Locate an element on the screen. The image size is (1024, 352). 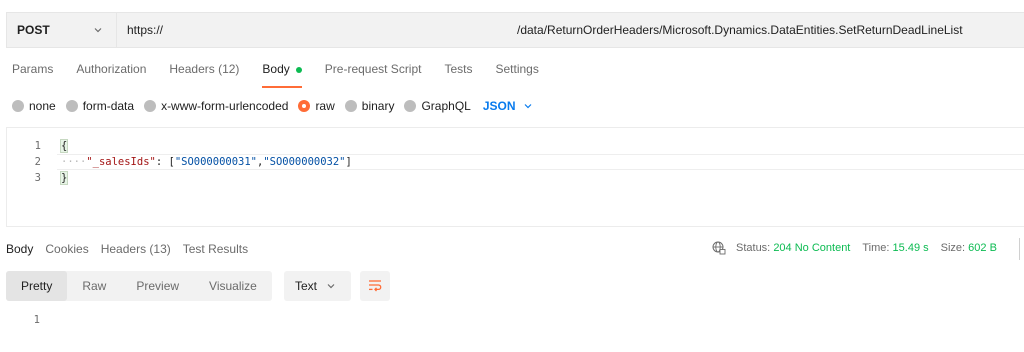
code-line: 1 { is located at coordinates (38, 146).